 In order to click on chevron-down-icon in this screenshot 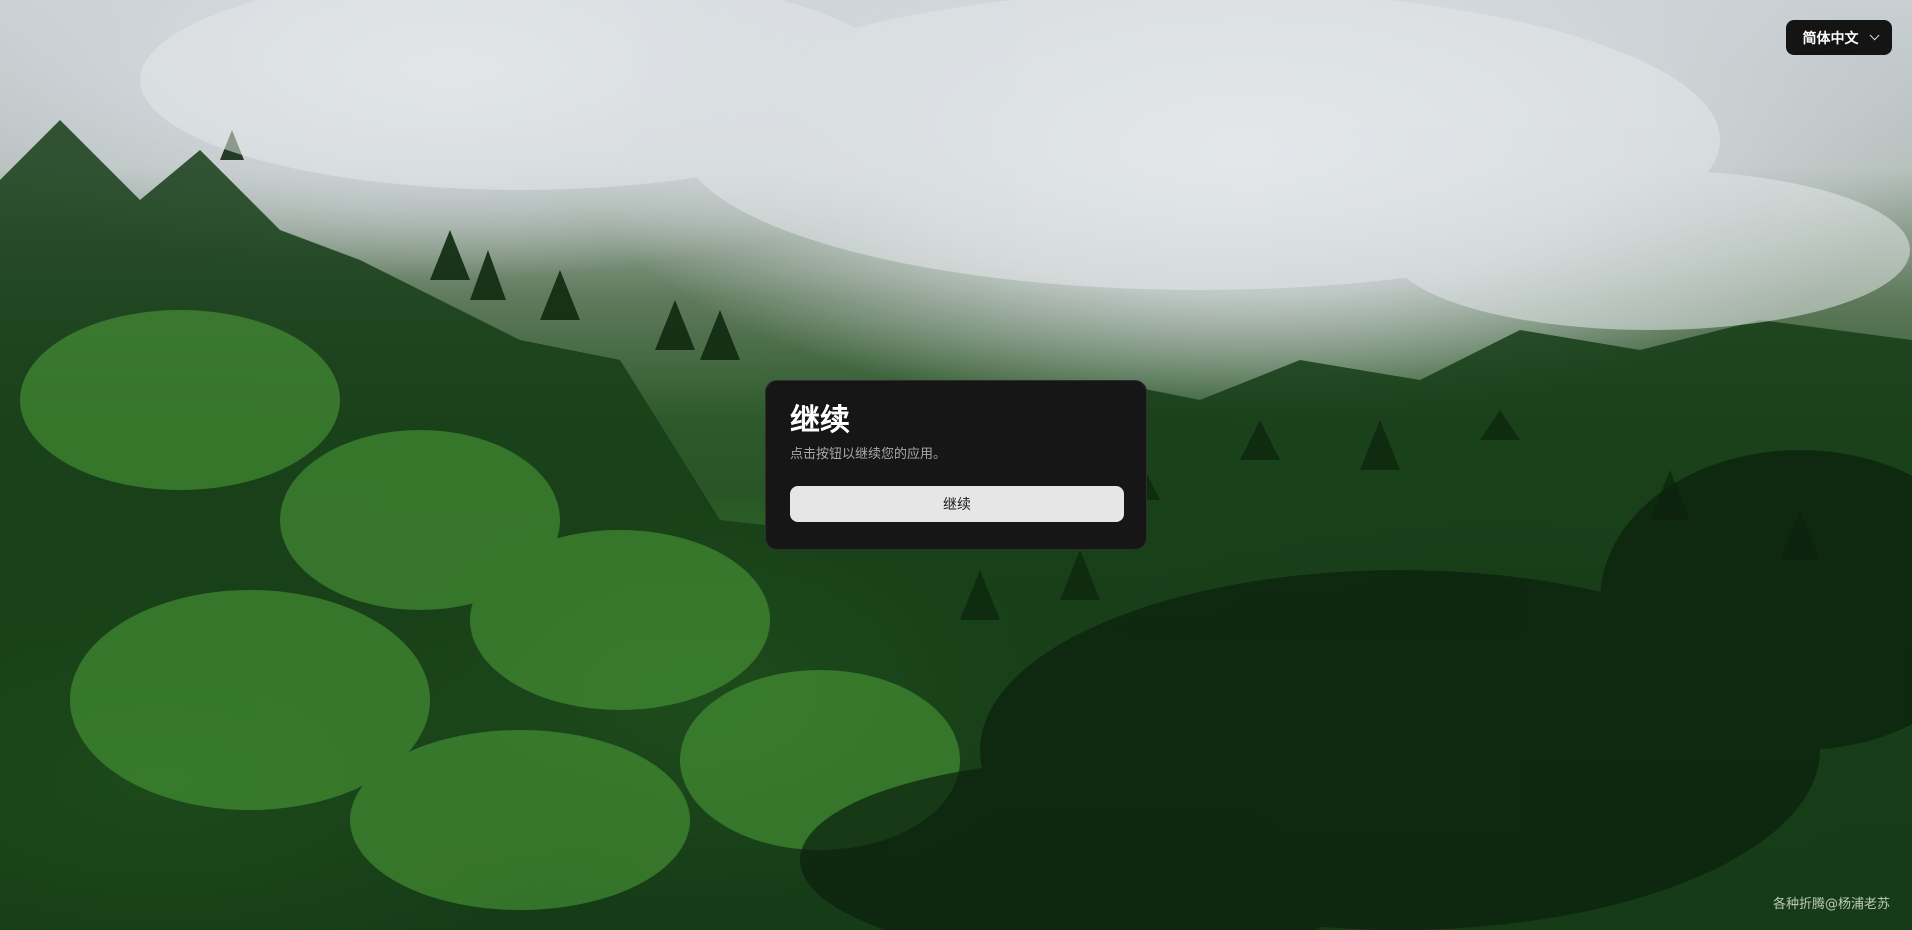, I will do `click(1874, 35)`.